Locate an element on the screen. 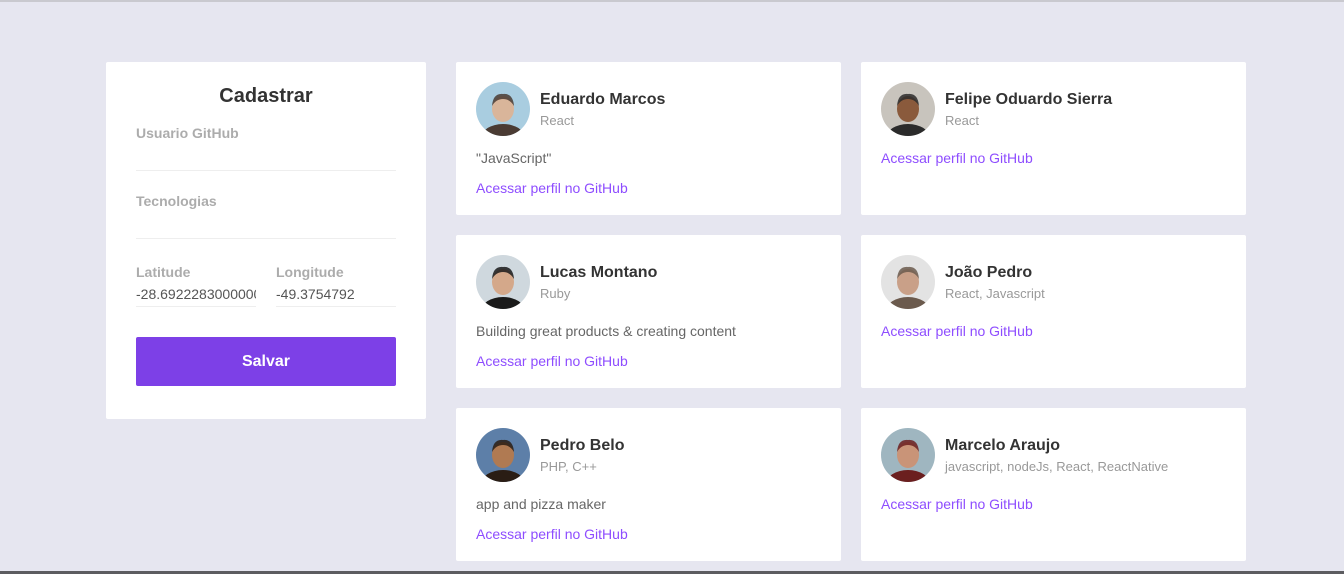 This screenshot has width=1344, height=574. form-title: Cadastrar is located at coordinates (266, 96).